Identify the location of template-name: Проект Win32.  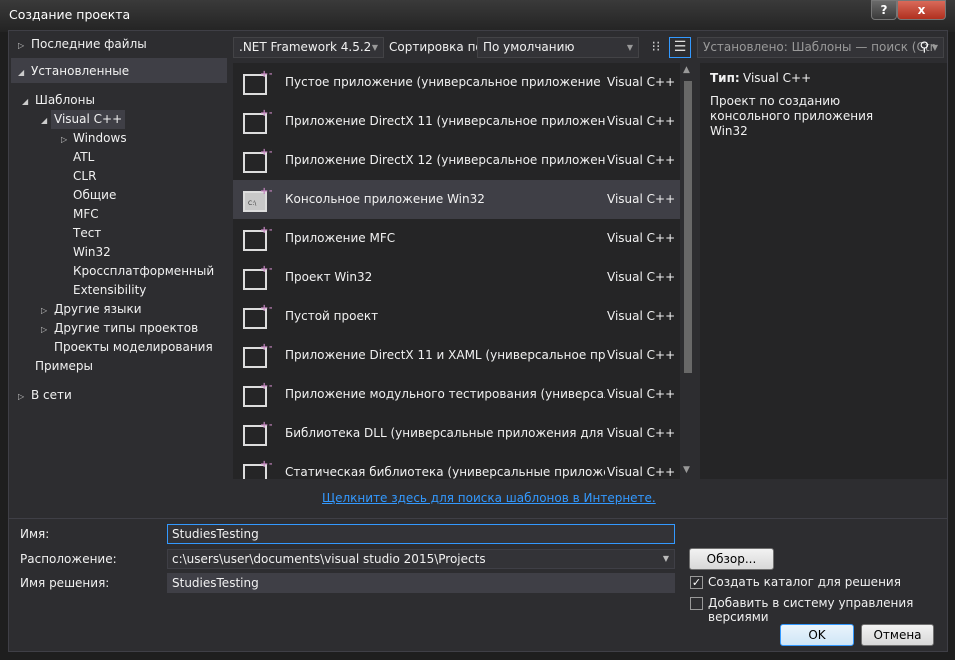
(329, 277).